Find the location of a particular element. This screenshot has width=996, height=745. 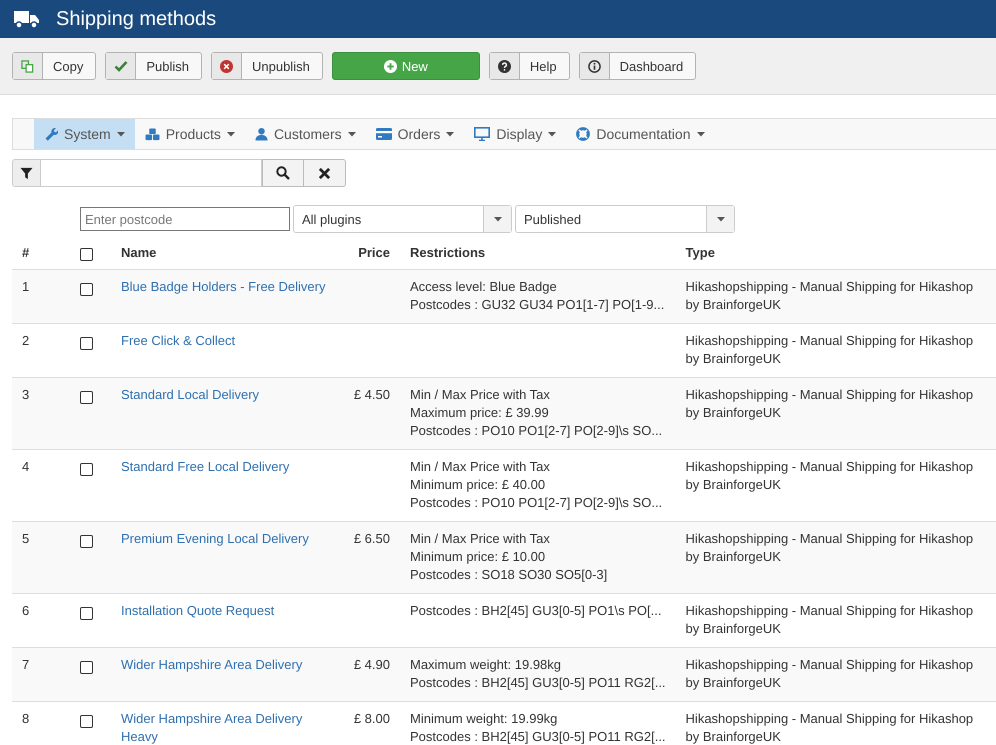

restriction-text: Maximum price: £ 39.99 is located at coordinates (480, 413).